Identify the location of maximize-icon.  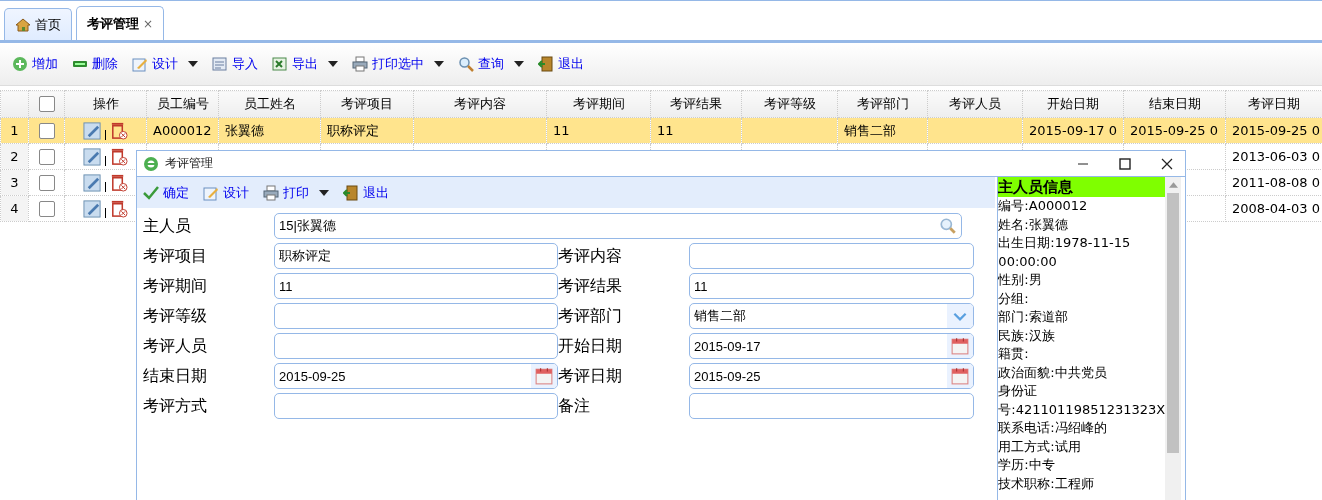
(1125, 163).